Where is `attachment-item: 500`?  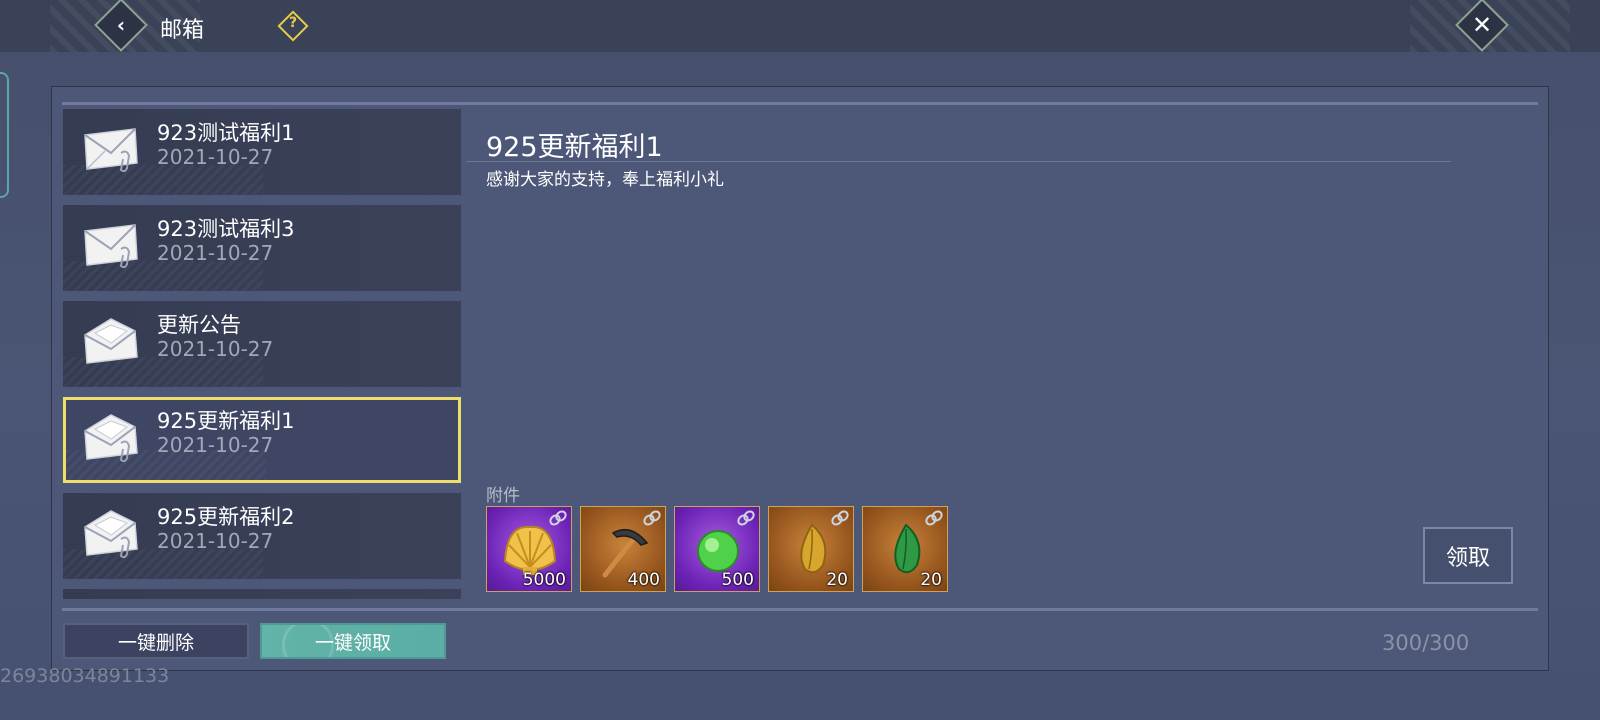
attachment-item: 500 is located at coordinates (717, 549).